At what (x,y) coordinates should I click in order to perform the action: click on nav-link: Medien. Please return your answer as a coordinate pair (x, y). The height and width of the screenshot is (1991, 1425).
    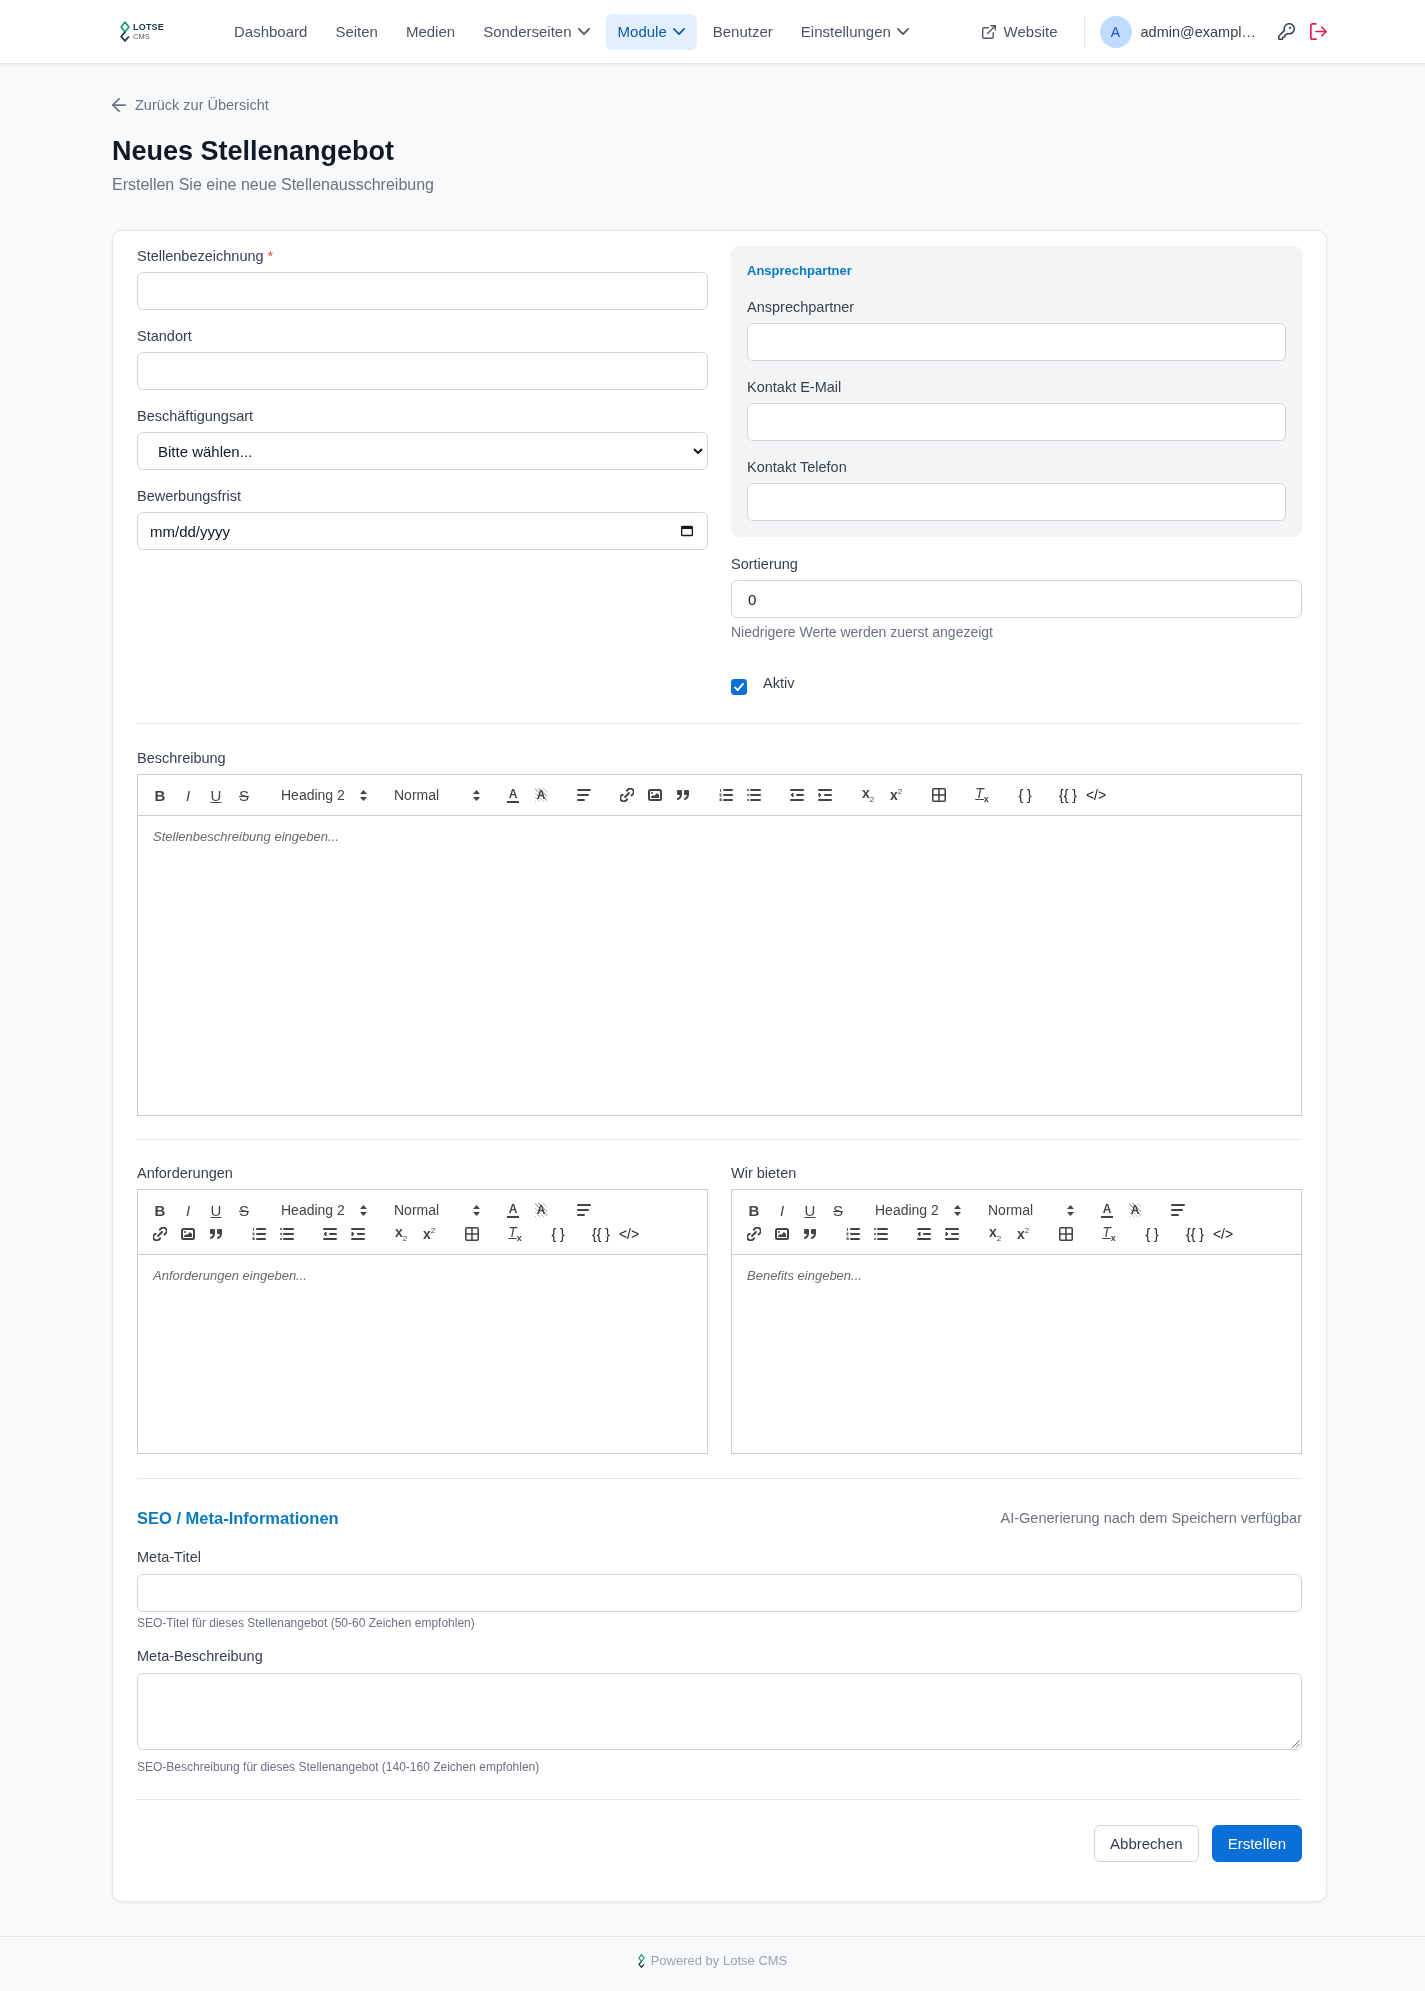
    Looking at the image, I should click on (430, 31).